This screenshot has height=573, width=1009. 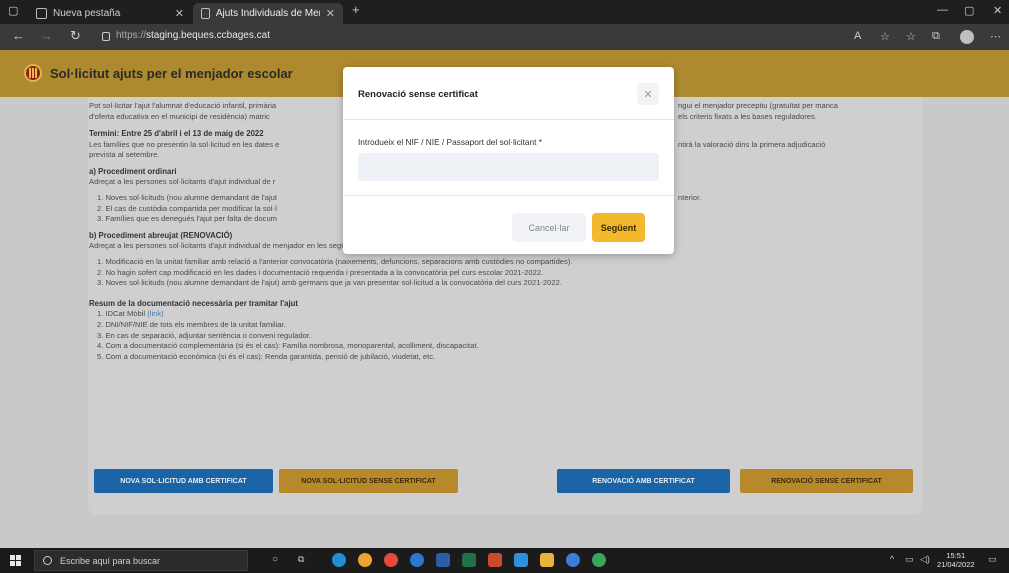 I want to click on task-view-icon: ⧉, so click(x=301, y=559).